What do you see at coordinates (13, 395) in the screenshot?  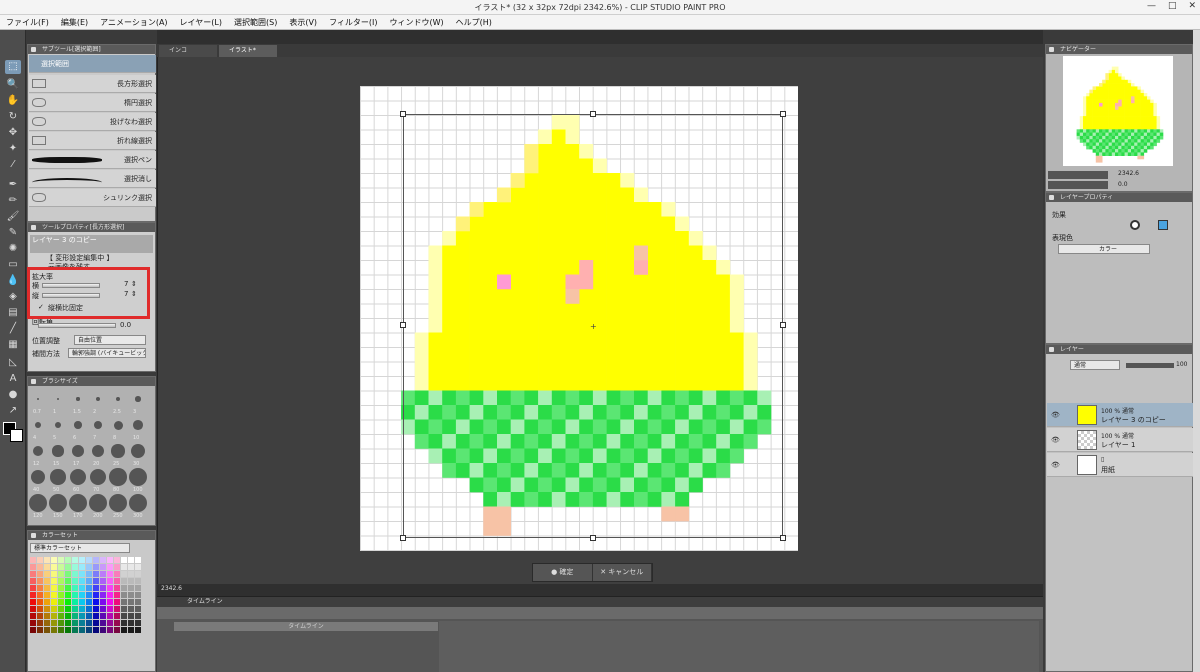 I see `balloon-tool-icon: ●` at bounding box center [13, 395].